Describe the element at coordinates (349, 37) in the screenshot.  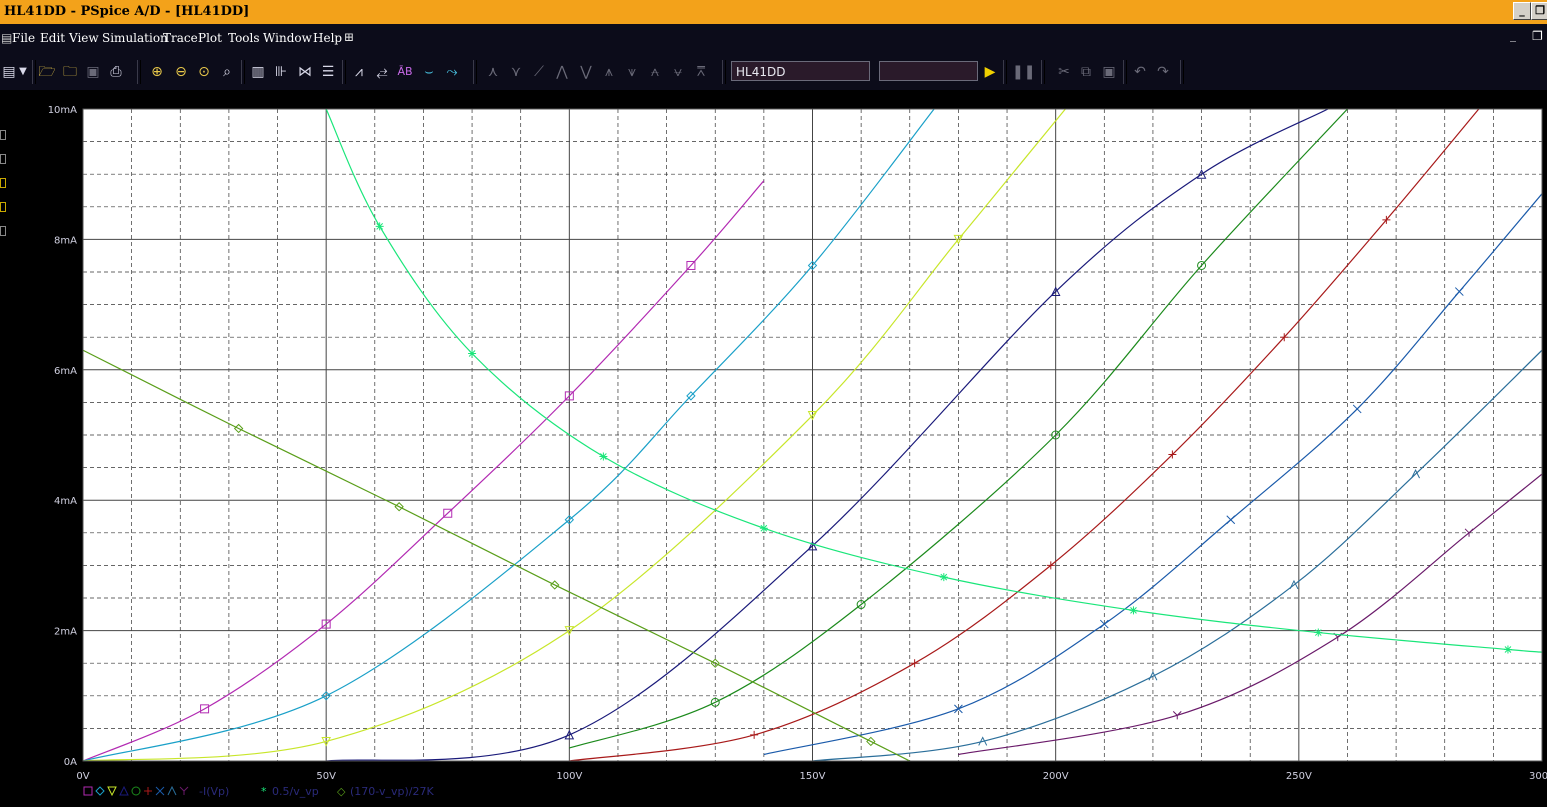
I see `whats-this-icon: ⊞` at that location.